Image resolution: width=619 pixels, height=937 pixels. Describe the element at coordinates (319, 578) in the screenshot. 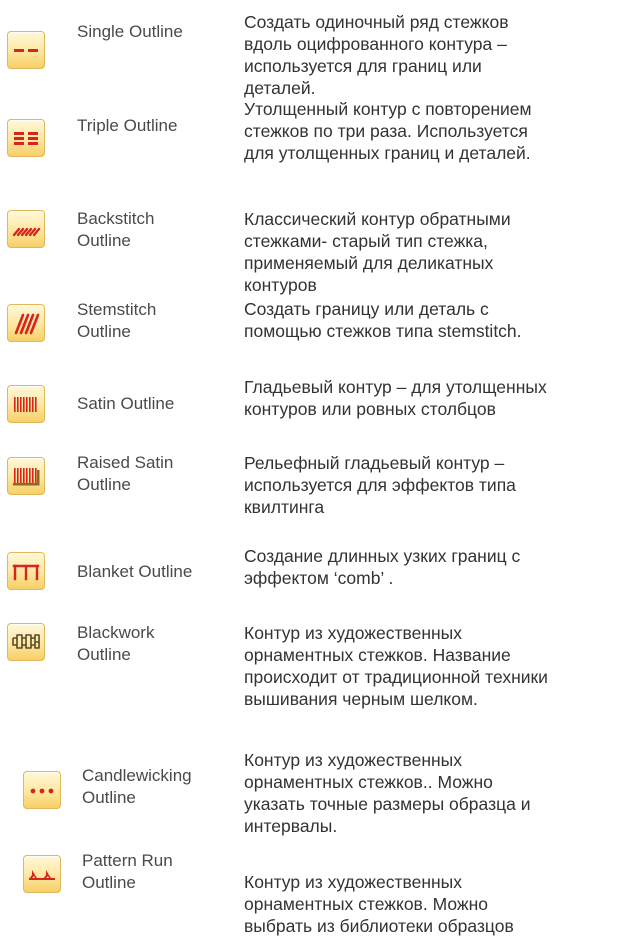

I see `description-line: эффектом ‘comb’ .` at that location.